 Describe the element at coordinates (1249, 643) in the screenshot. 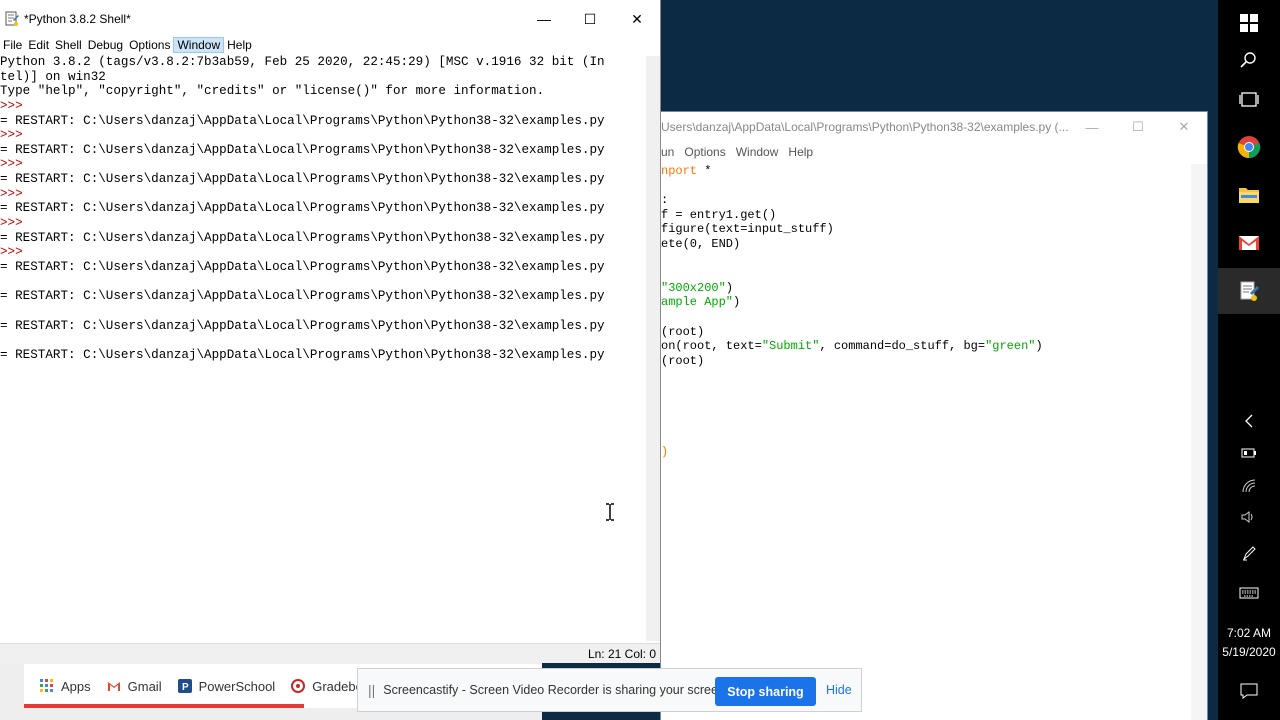

I see `taskbar-clock: 7:02 AM 5/19/2020` at that location.